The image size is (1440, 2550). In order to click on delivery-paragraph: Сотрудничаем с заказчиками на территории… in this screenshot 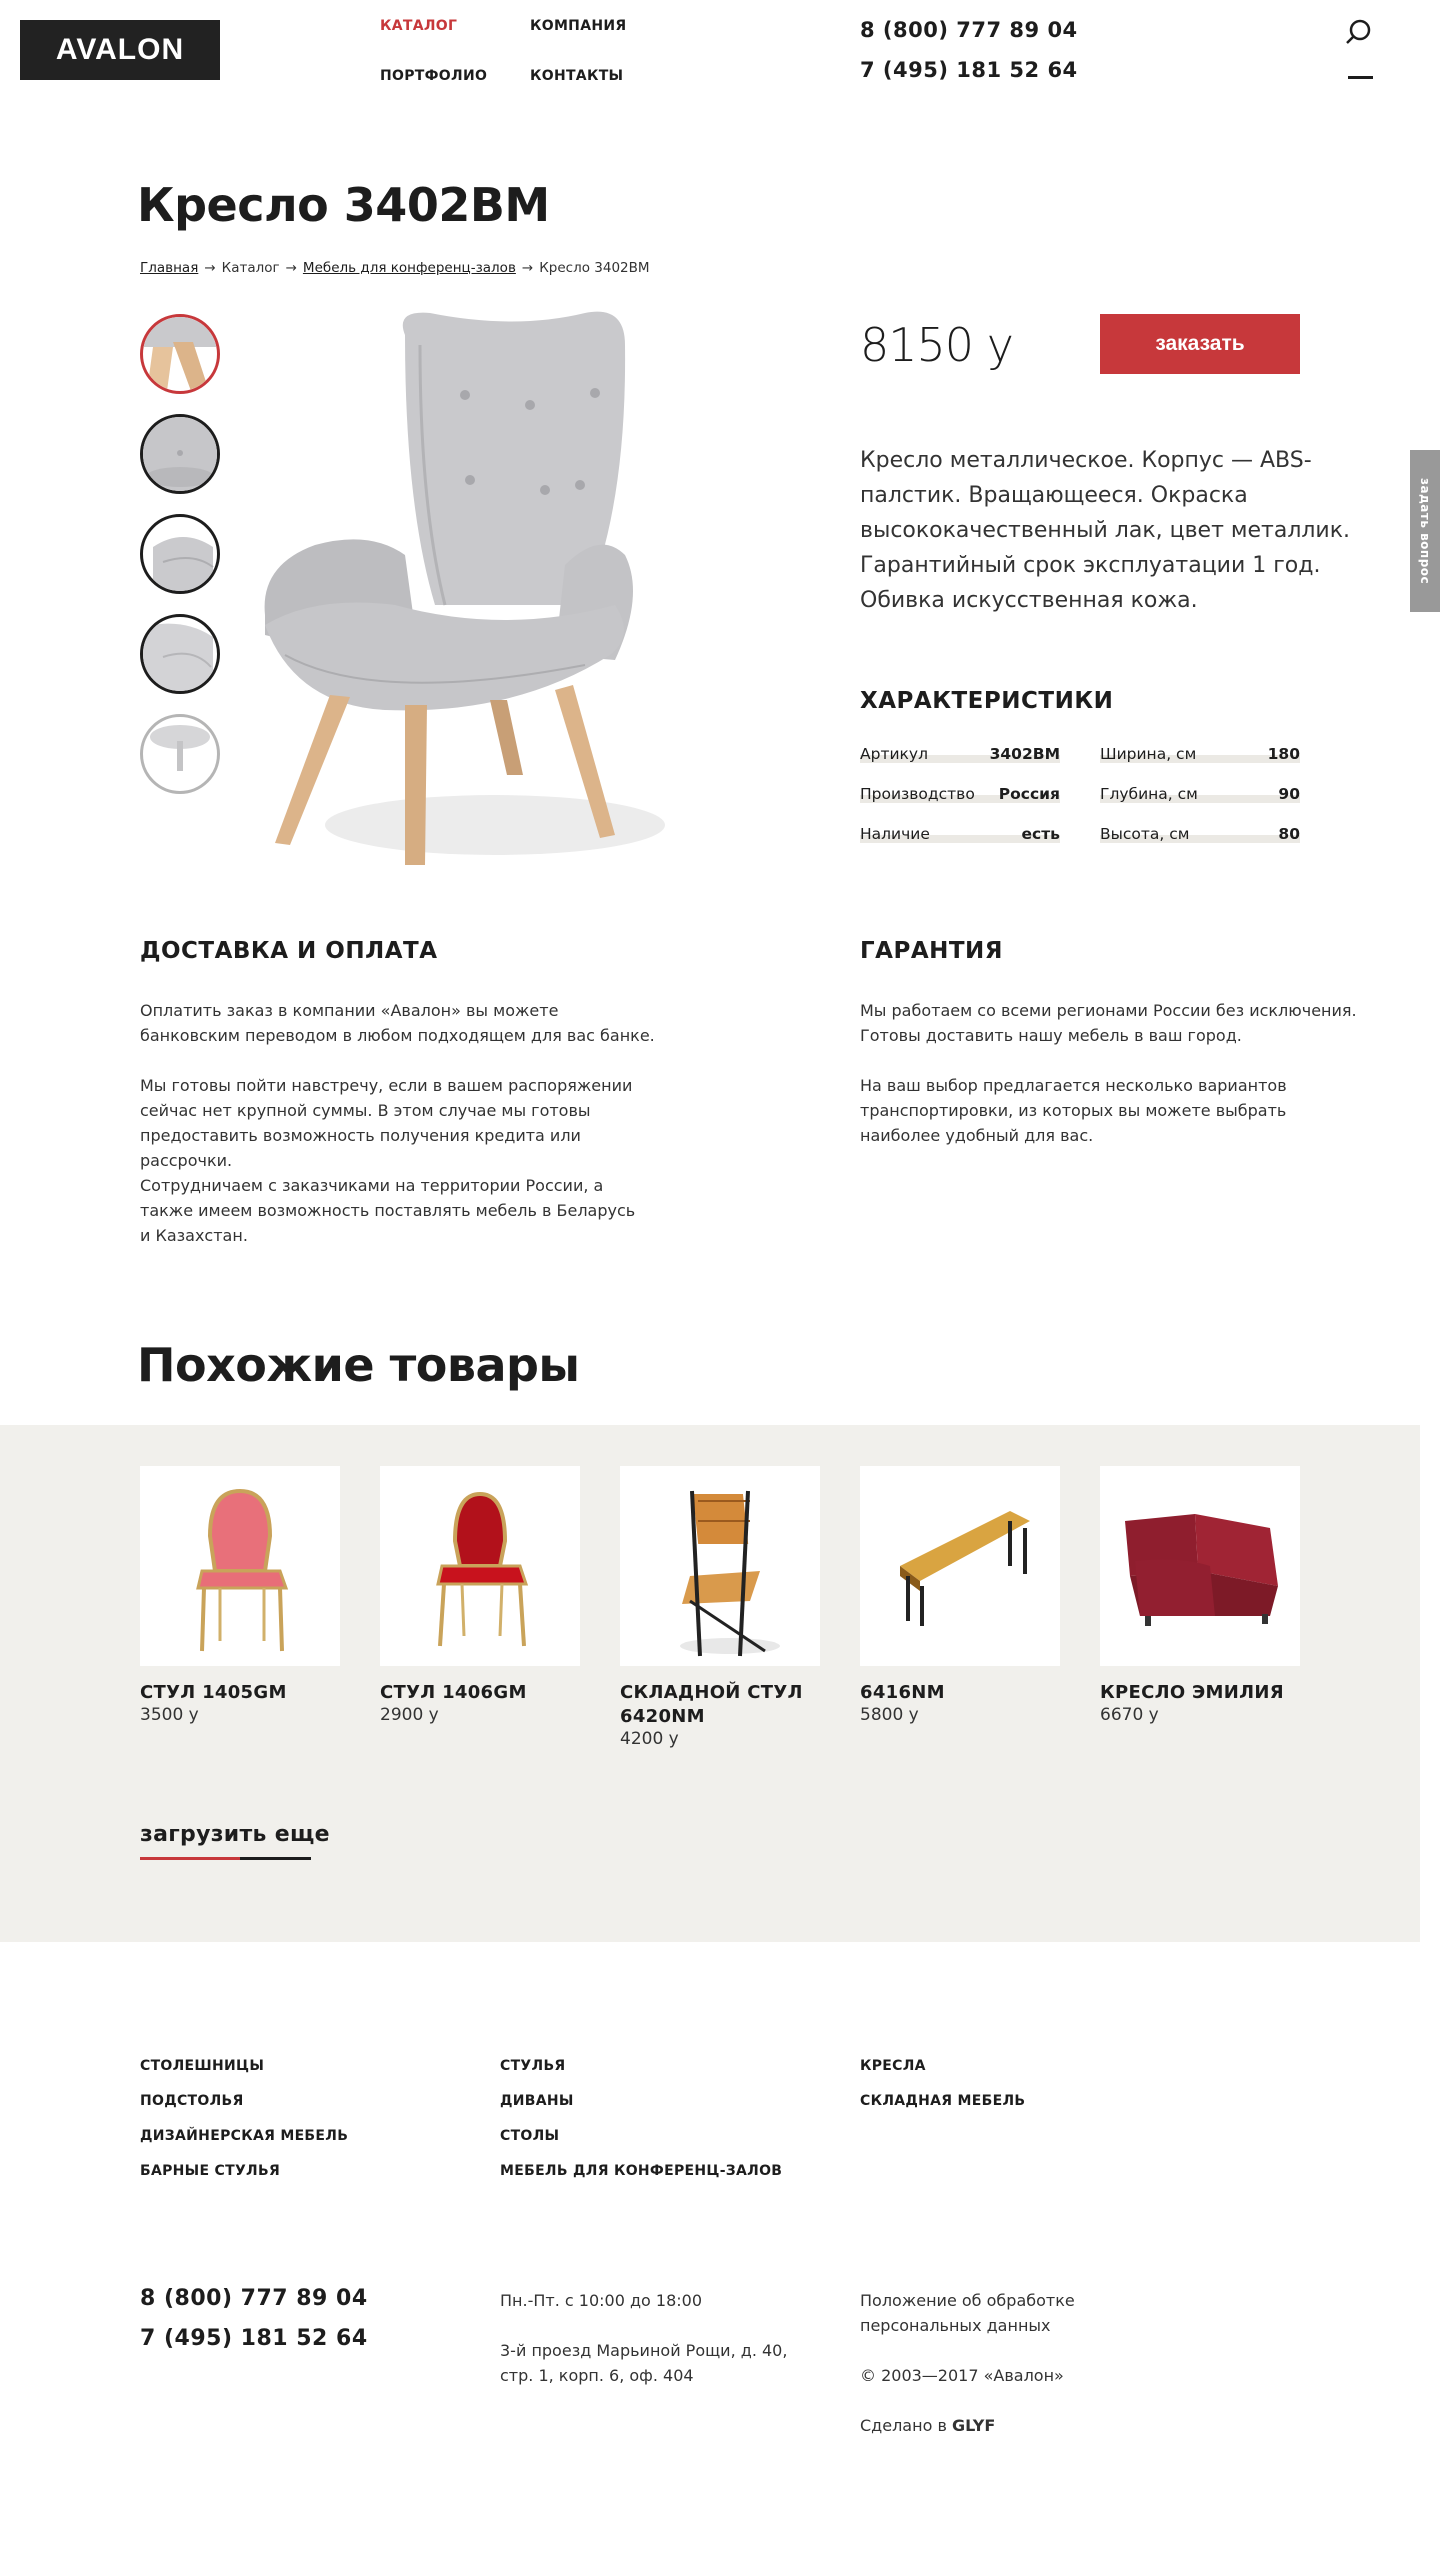, I will do `click(388, 1210)`.